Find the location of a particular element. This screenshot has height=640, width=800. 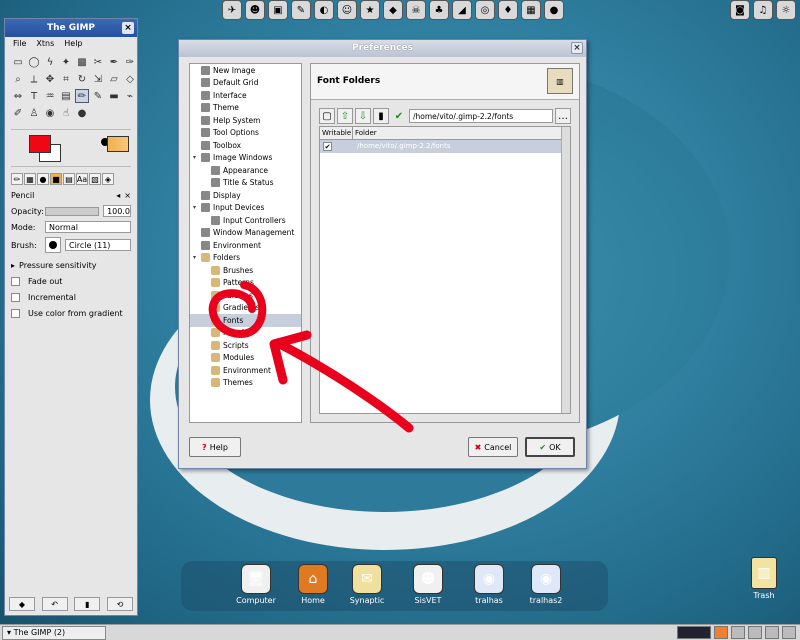

blend-icon: ▤ is located at coordinates (66, 96).